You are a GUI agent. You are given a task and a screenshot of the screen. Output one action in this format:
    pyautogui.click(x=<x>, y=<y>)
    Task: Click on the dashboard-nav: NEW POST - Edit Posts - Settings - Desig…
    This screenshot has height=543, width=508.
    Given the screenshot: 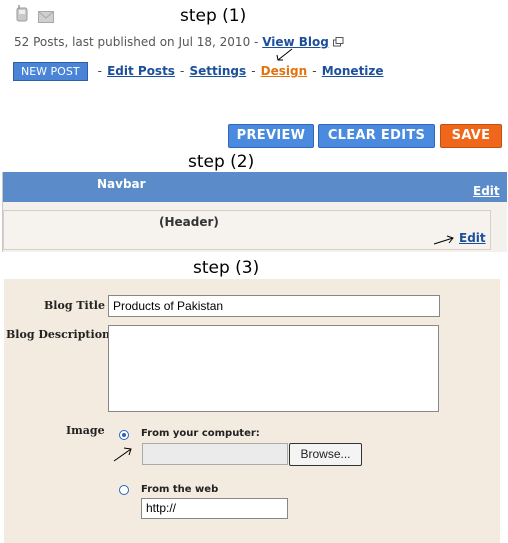 What is the action you would take?
    pyautogui.click(x=198, y=70)
    